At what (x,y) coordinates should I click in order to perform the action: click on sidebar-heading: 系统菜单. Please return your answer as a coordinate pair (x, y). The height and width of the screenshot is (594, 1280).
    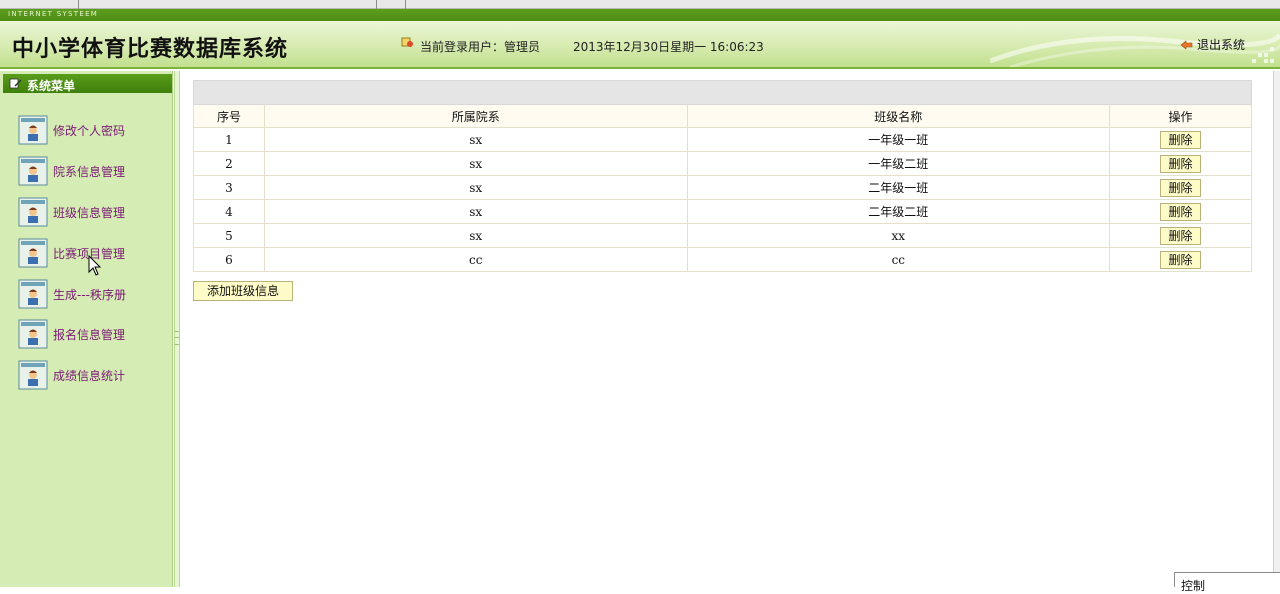
    Looking at the image, I should click on (87, 83).